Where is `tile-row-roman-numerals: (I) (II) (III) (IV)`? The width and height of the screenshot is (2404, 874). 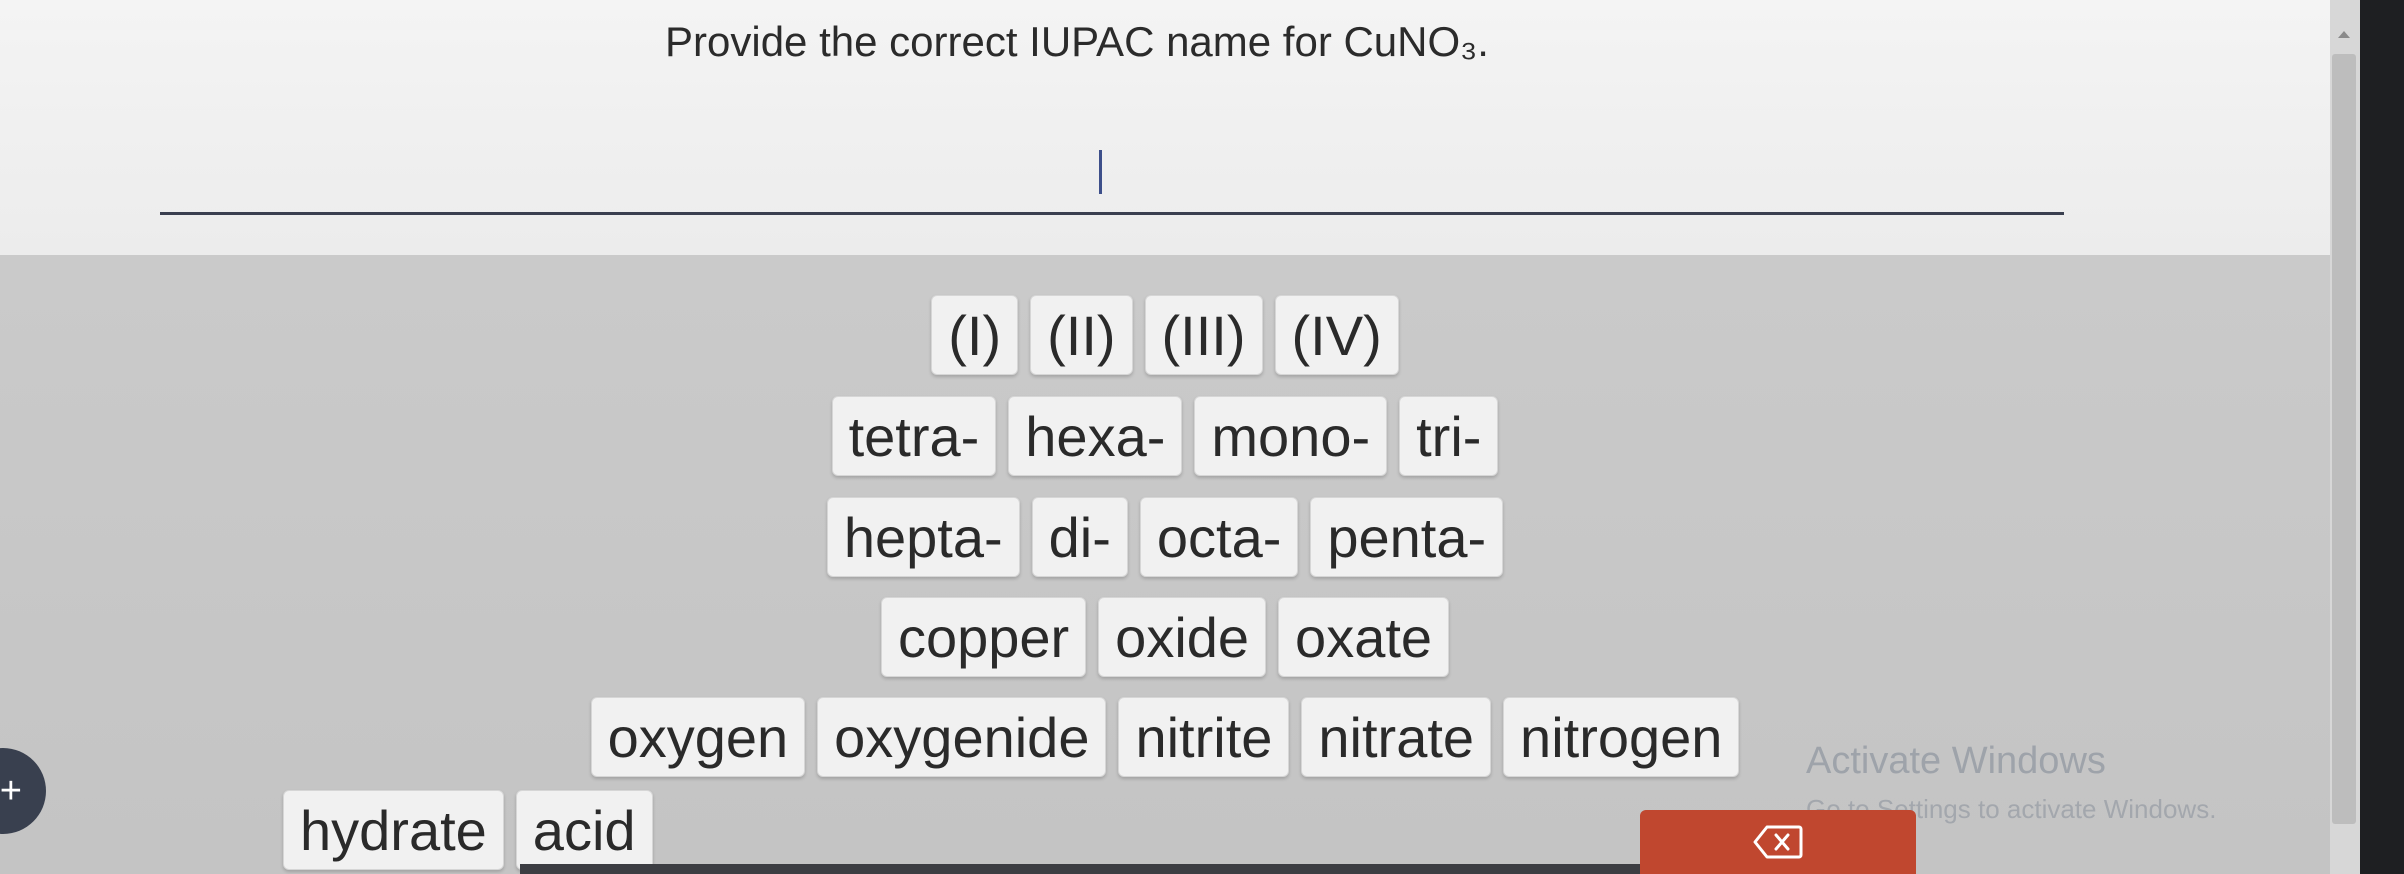
tile-row-roman-numerals: (I) (II) (III) (IV) is located at coordinates (1165, 335).